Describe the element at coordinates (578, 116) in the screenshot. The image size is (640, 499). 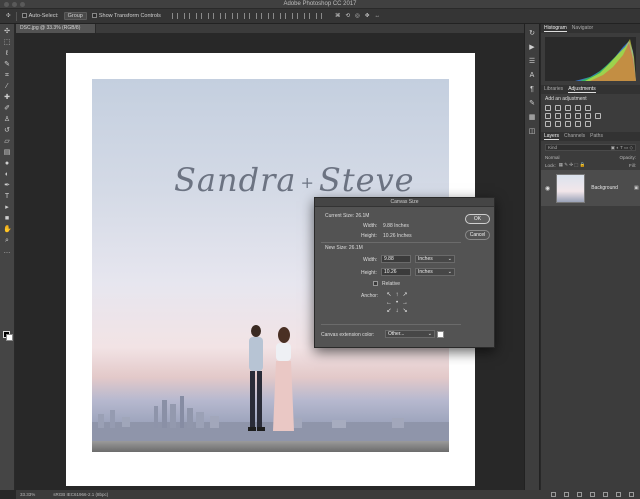
I see `photo-filter-icon` at that location.